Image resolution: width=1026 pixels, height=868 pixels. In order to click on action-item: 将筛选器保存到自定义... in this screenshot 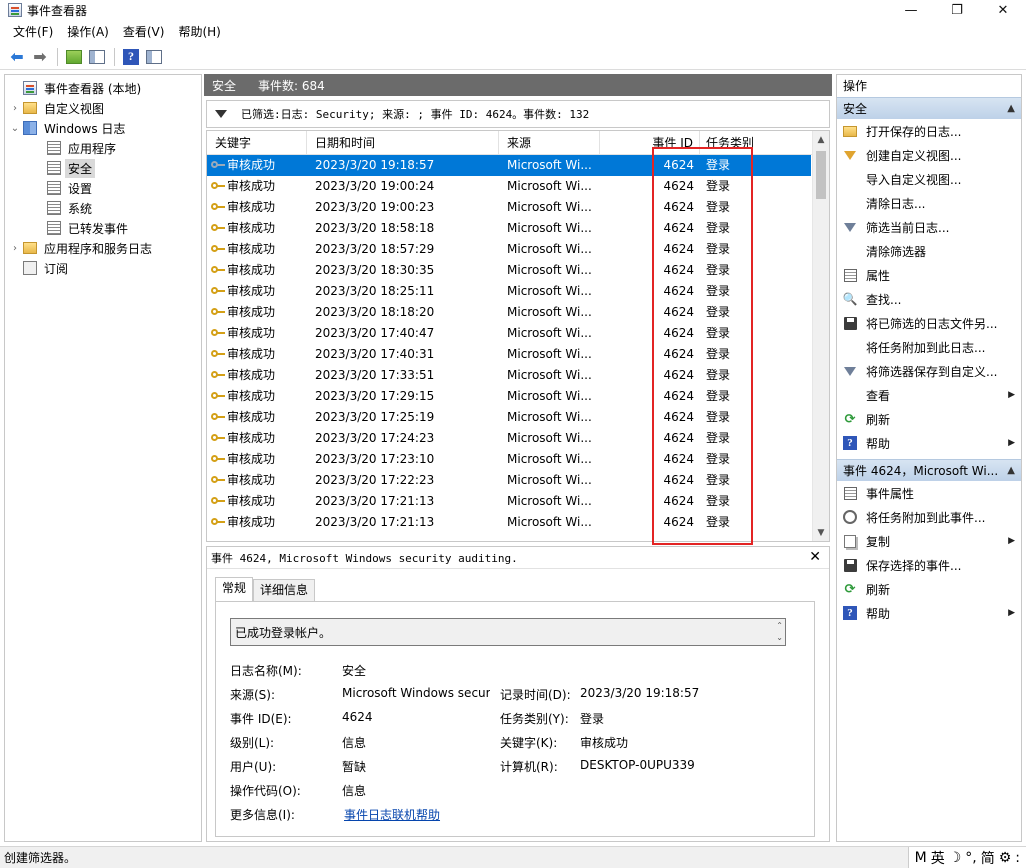, I will do `click(929, 371)`.